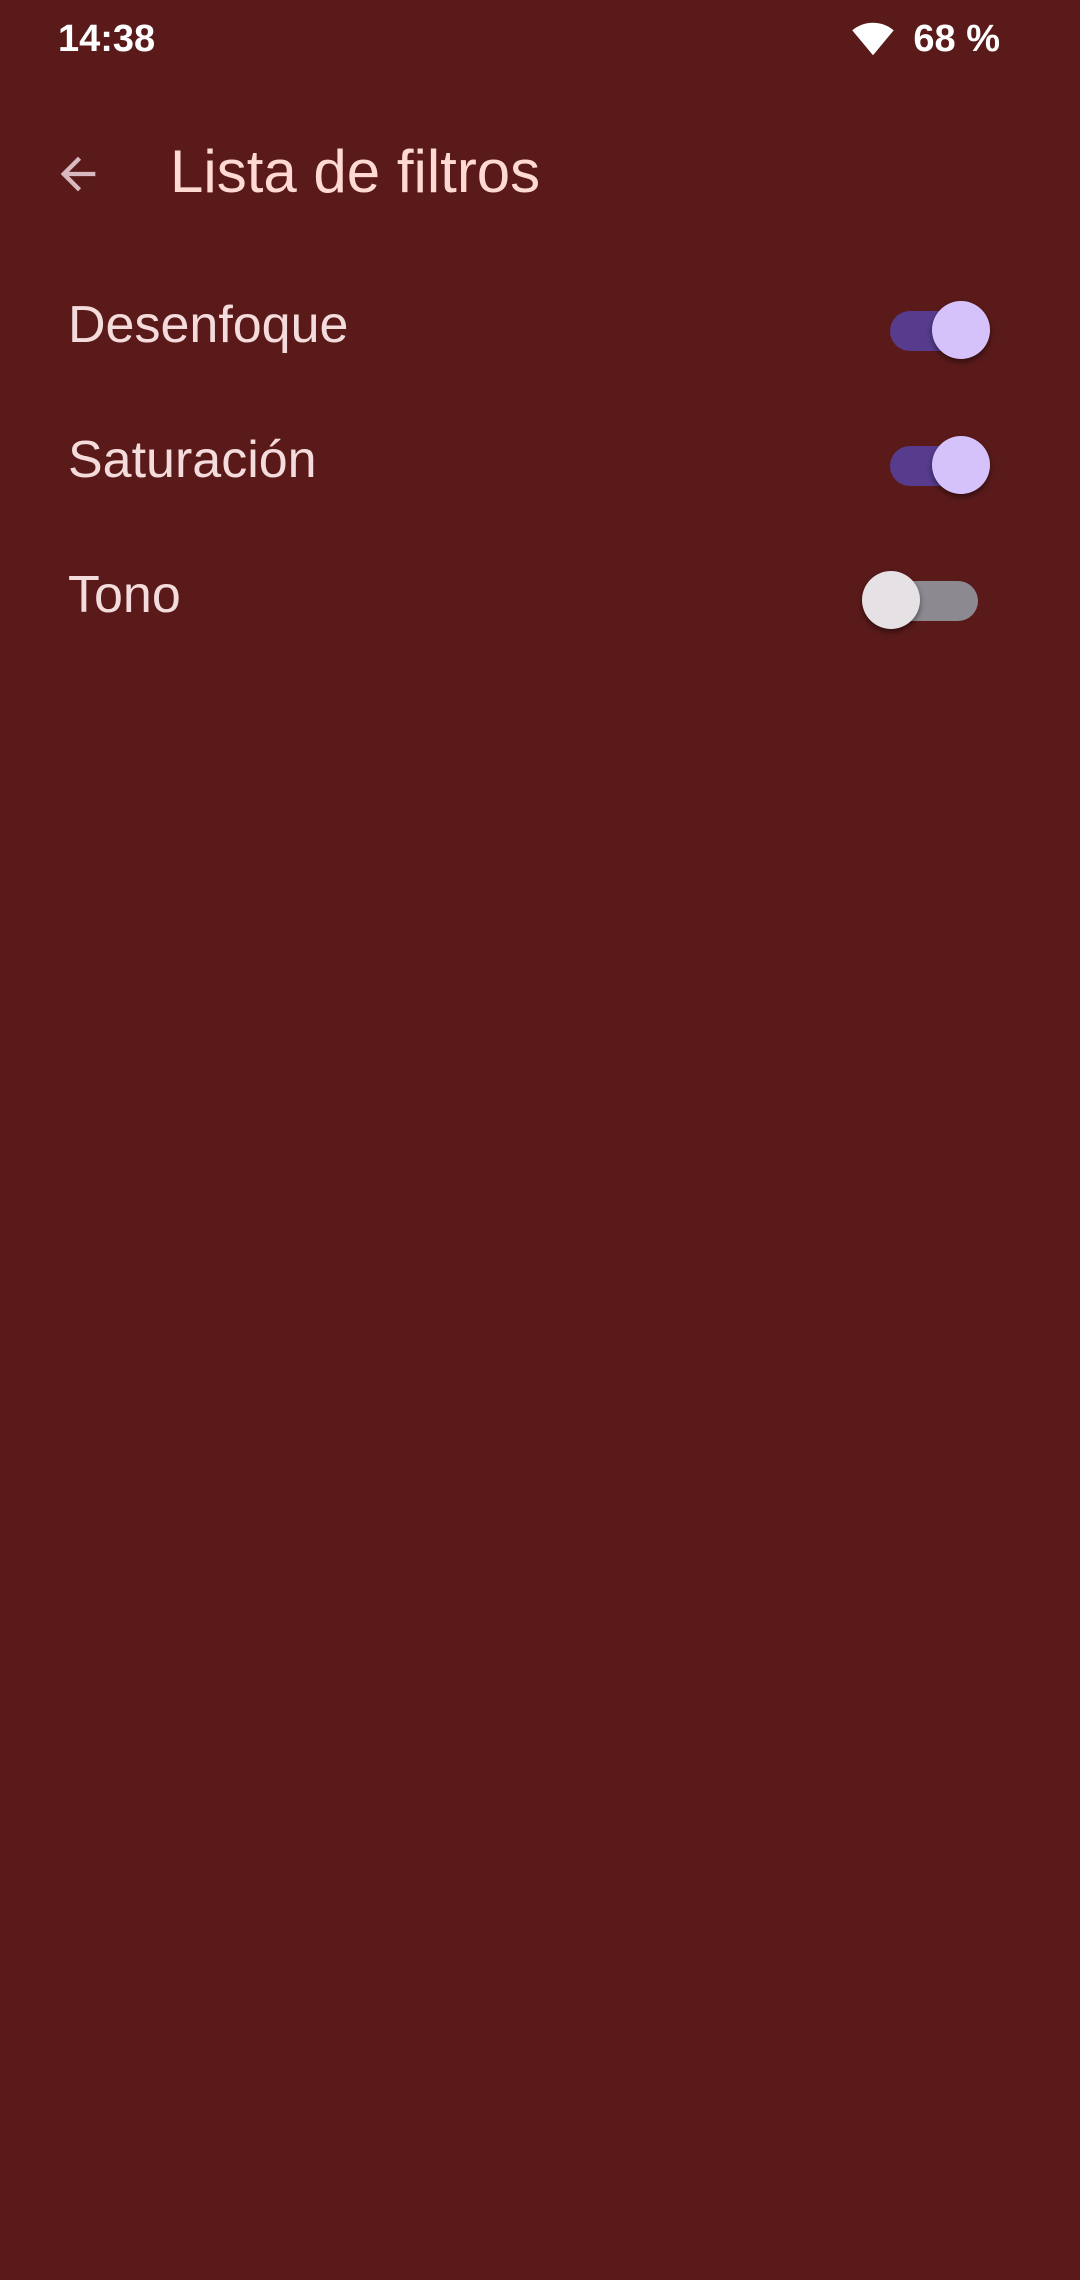 The width and height of the screenshot is (1080, 2280). I want to click on status-icons: 68 %, so click(925, 39).